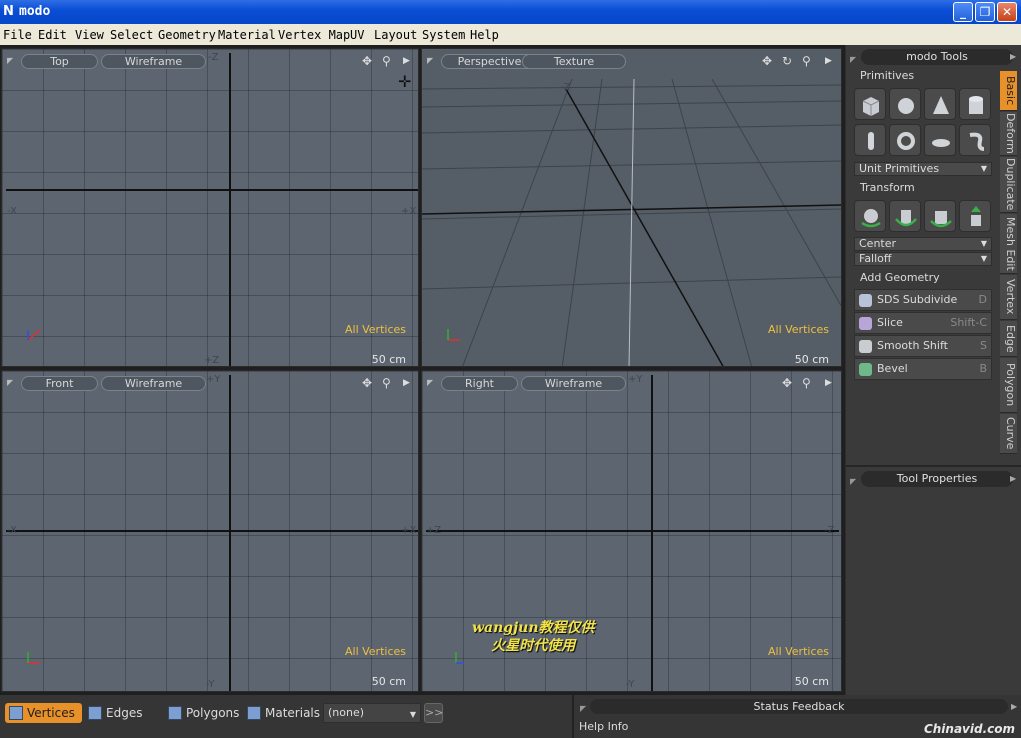 The width and height of the screenshot is (1021, 738). Describe the element at coordinates (533, 637) in the screenshot. I see `watermark-text: wangjun教程仅供 火星时代使用` at that location.